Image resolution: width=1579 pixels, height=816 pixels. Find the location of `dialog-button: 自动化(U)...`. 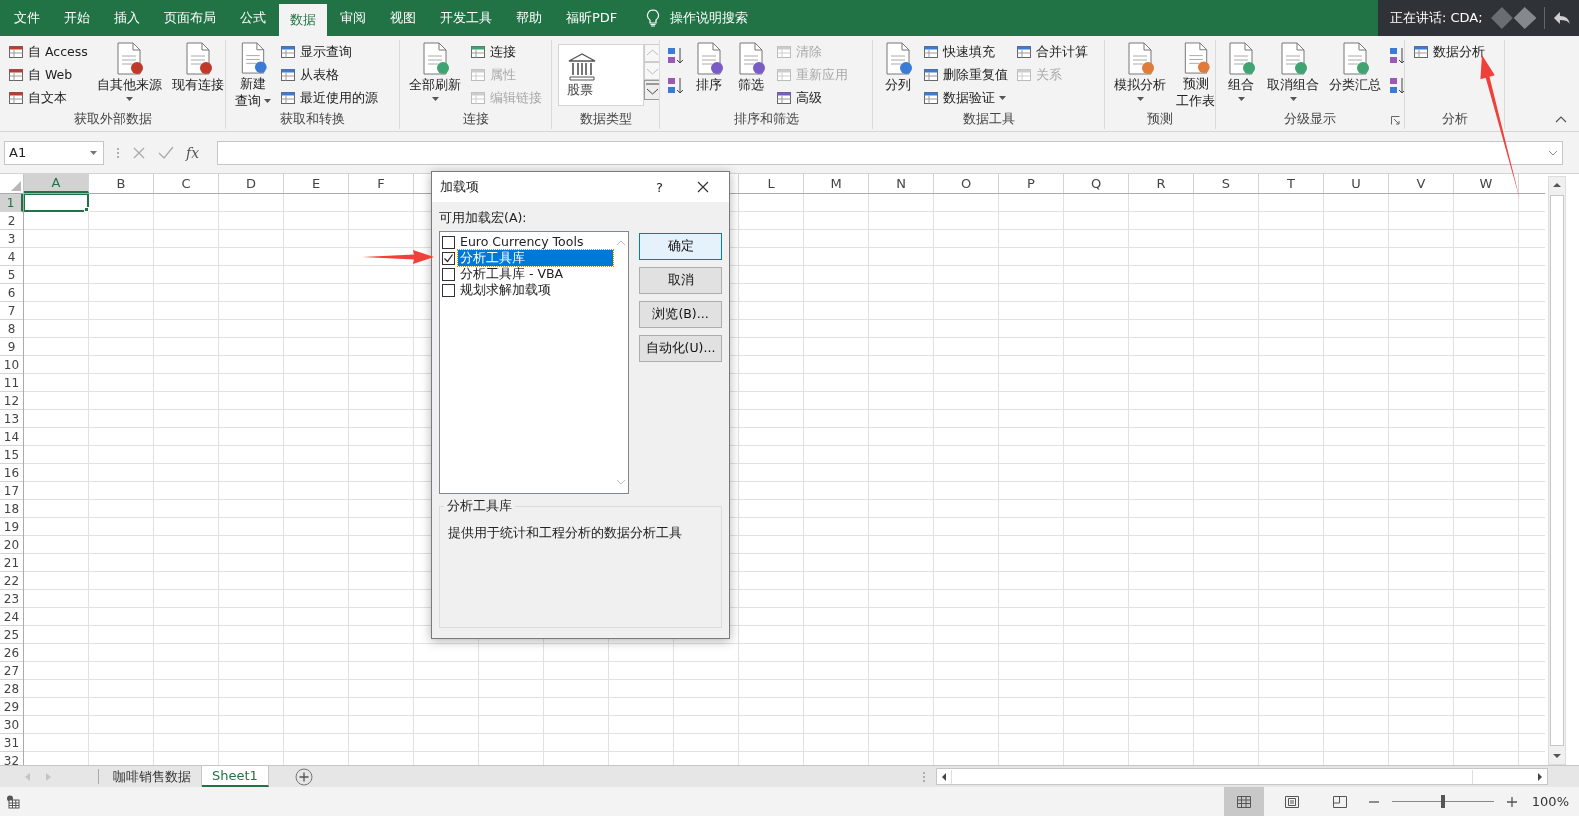

dialog-button: 自动化(U)... is located at coordinates (680, 348).